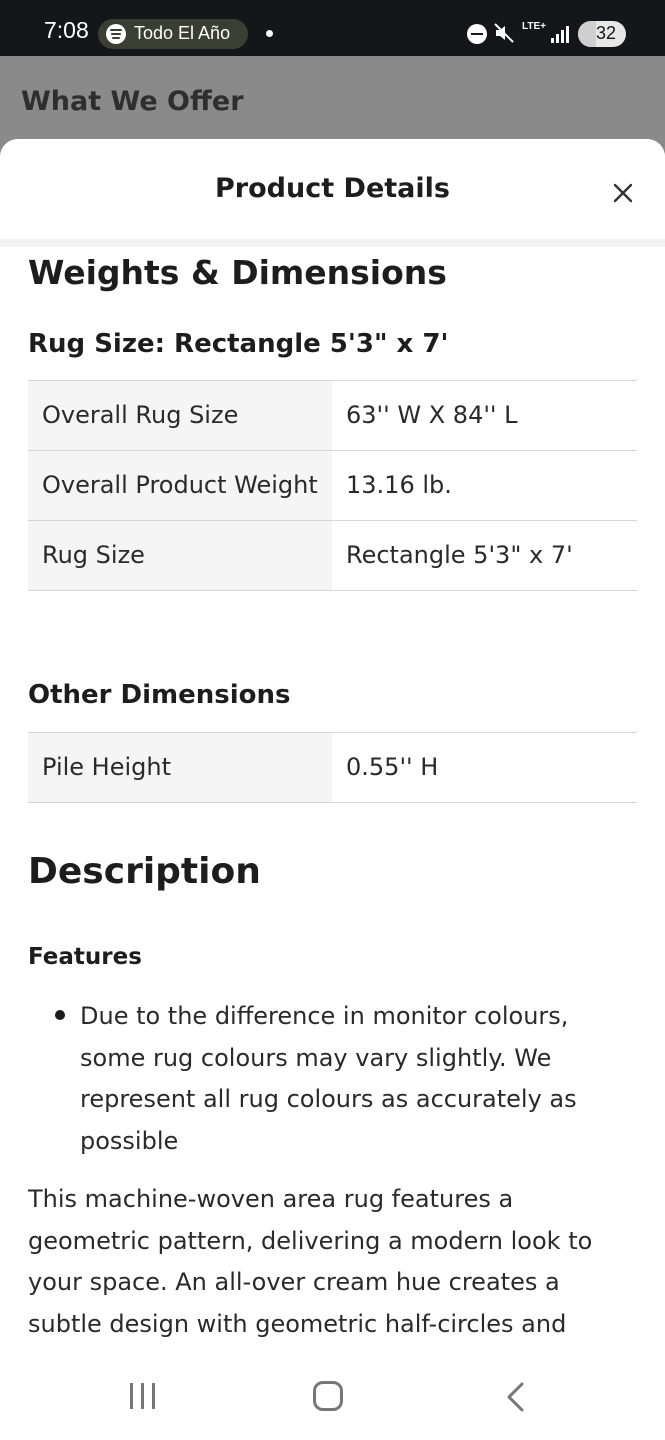 Image resolution: width=665 pixels, height=1440 pixels. Describe the element at coordinates (587, 34) in the screenshot. I see `battery-level-icon` at that location.